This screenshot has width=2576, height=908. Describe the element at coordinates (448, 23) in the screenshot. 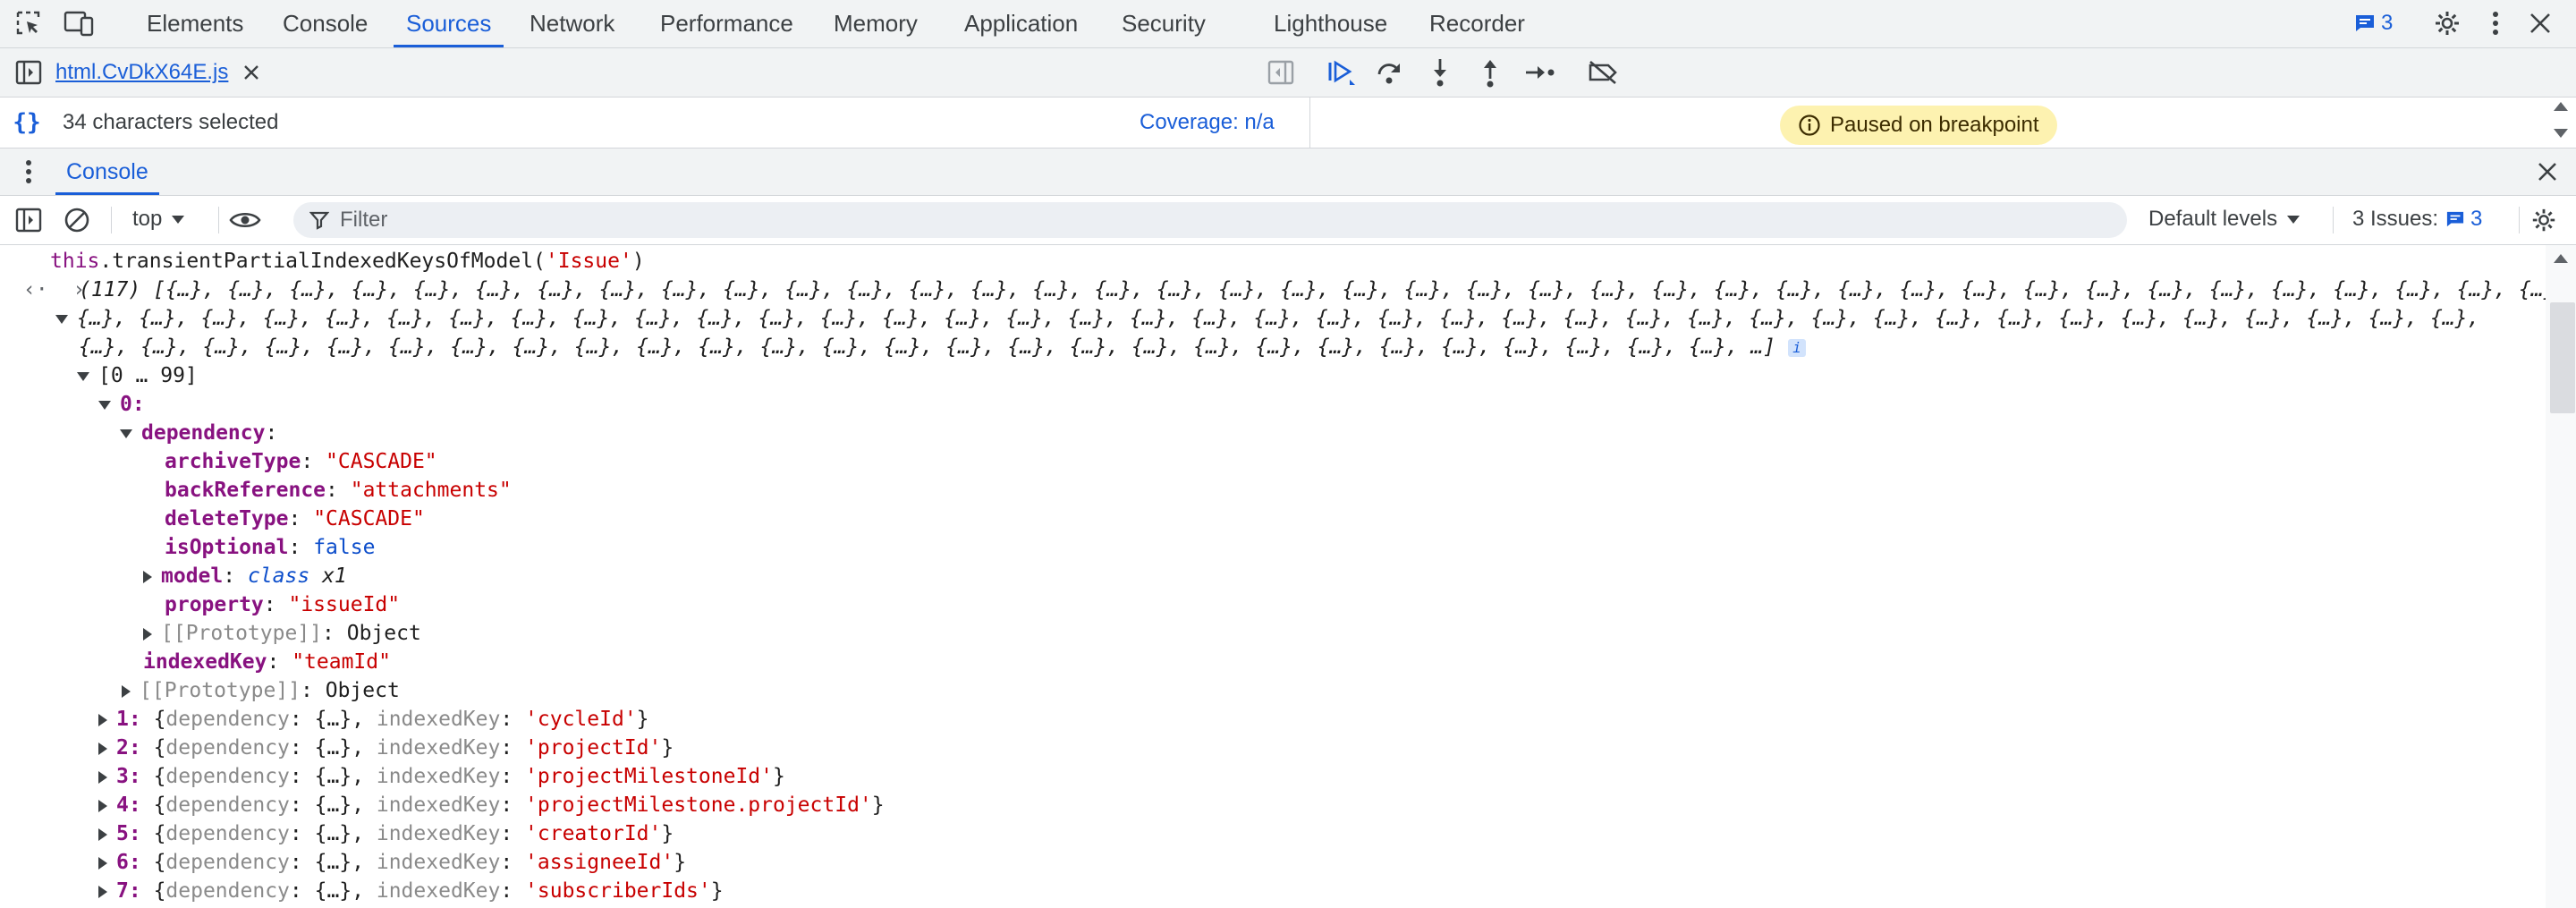

I see `tab-sources: Sources` at that location.